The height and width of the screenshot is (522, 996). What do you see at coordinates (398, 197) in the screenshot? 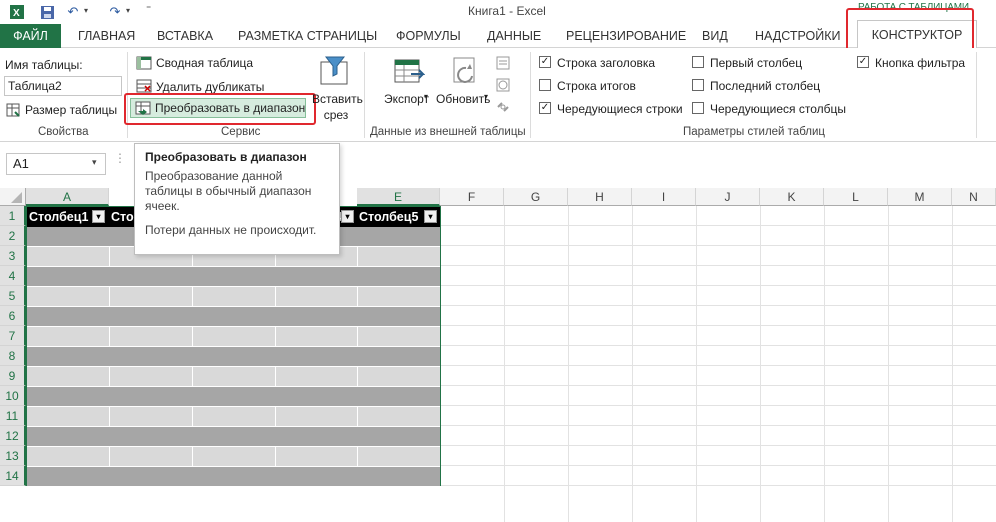
I see `column-header: E` at bounding box center [398, 197].